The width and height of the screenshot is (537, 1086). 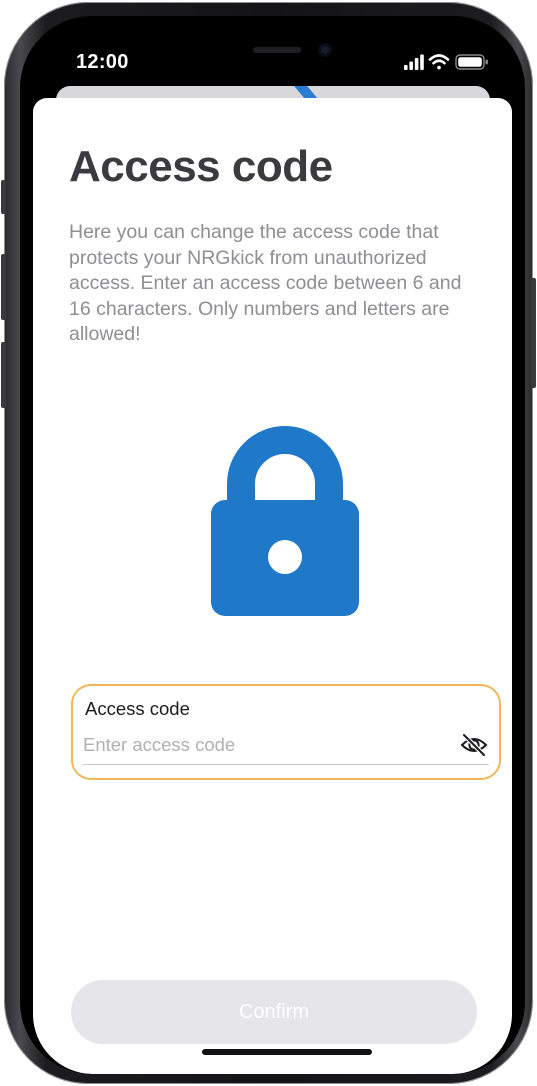 What do you see at coordinates (286, 764) in the screenshot?
I see `input-underline` at bounding box center [286, 764].